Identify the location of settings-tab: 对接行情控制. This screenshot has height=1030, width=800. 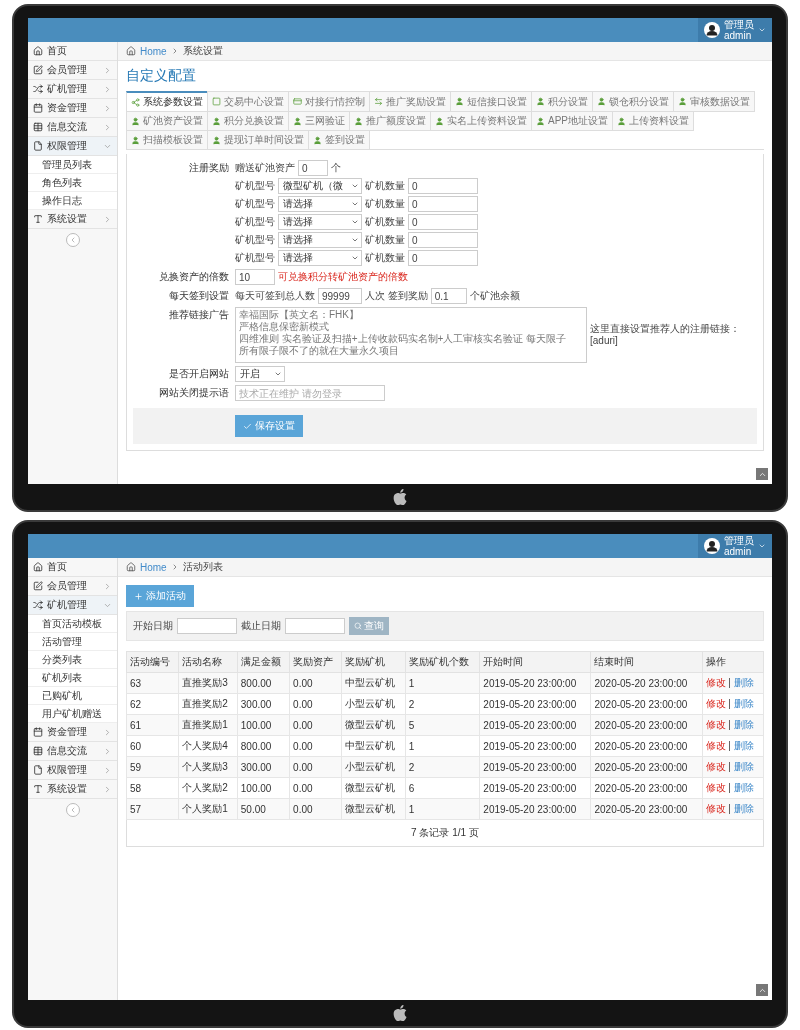
(329, 101).